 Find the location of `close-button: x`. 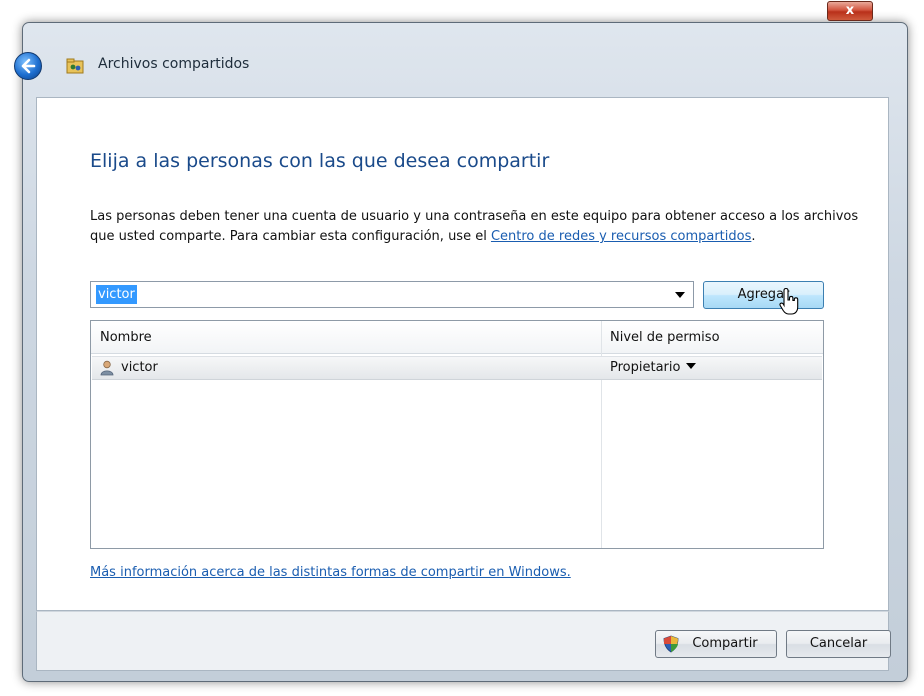

close-button: x is located at coordinates (850, 11).